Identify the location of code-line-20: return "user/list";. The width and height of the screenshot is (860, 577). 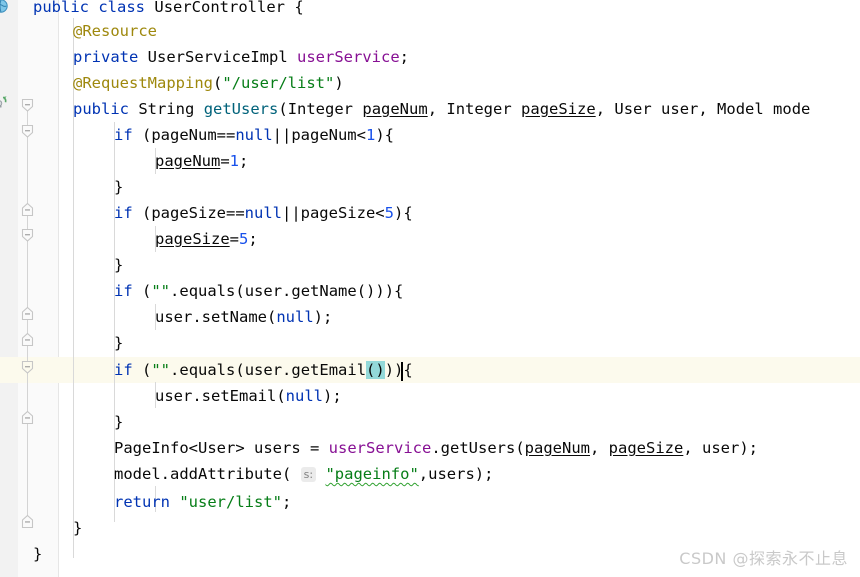
(202, 502).